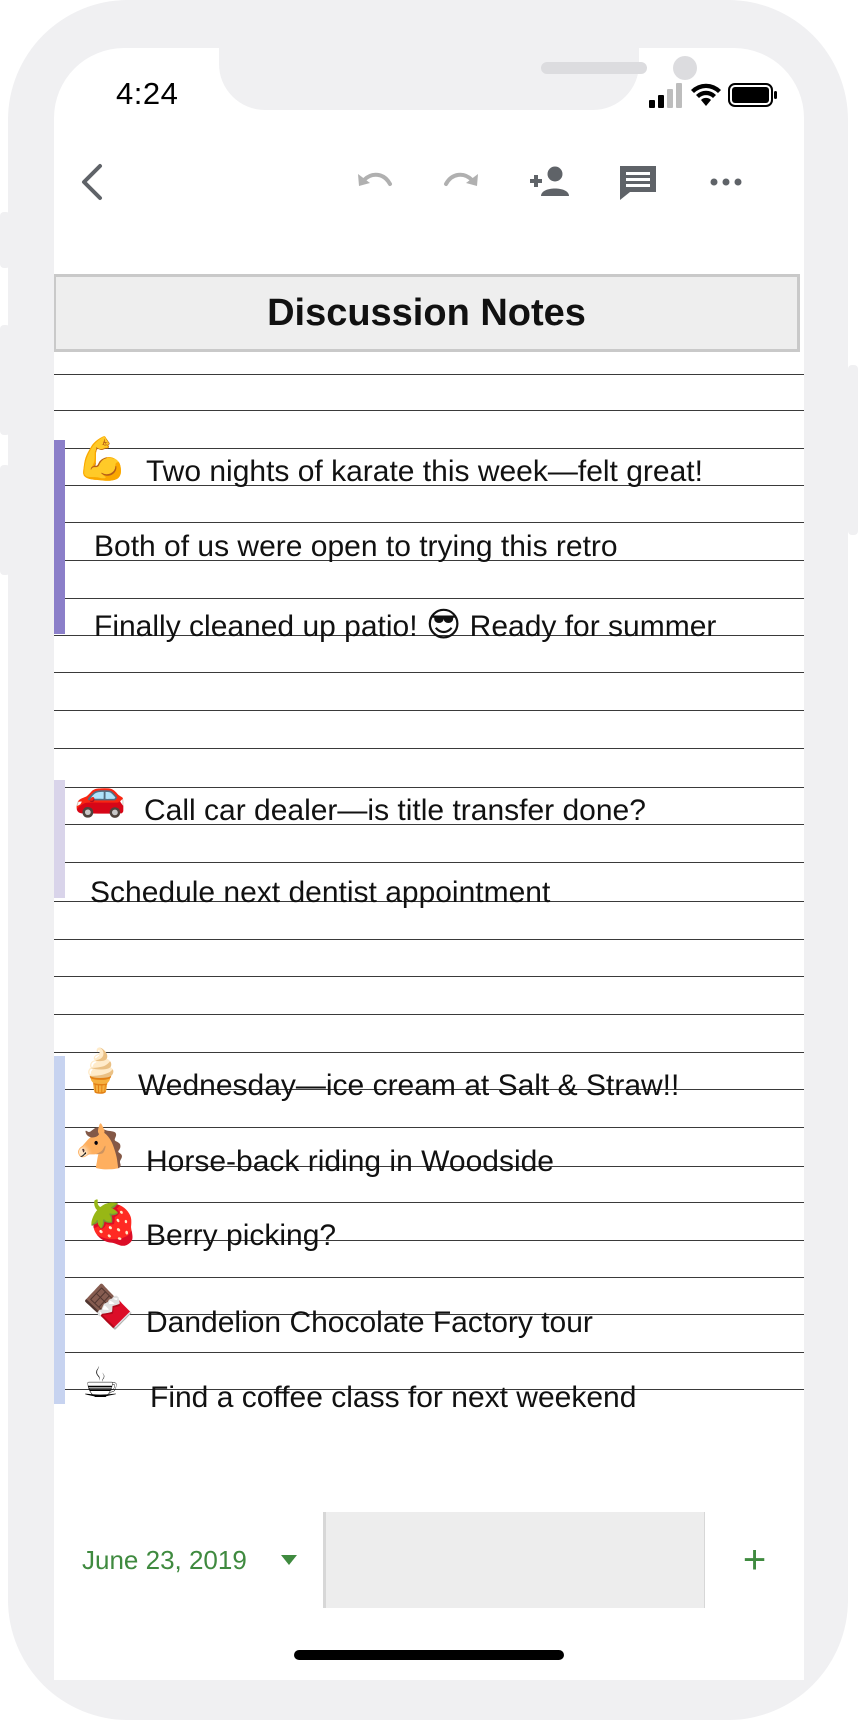 This screenshot has height=1724, width=858. Describe the element at coordinates (112, 1222) in the screenshot. I see `strawberry-icon: 🍓` at that location.